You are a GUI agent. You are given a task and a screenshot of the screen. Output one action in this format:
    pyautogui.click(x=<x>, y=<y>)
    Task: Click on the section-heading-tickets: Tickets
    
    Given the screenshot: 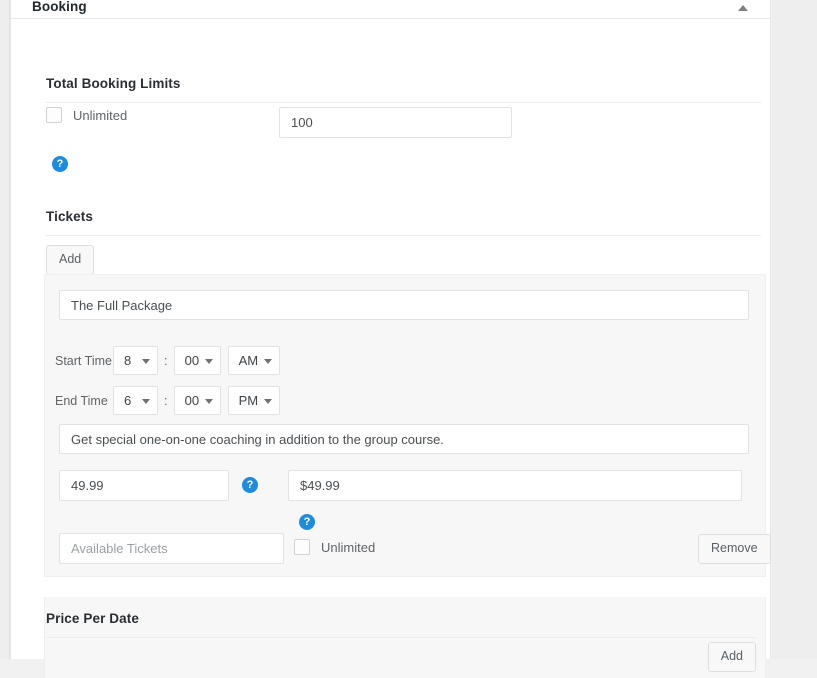 What is the action you would take?
    pyautogui.click(x=69, y=216)
    